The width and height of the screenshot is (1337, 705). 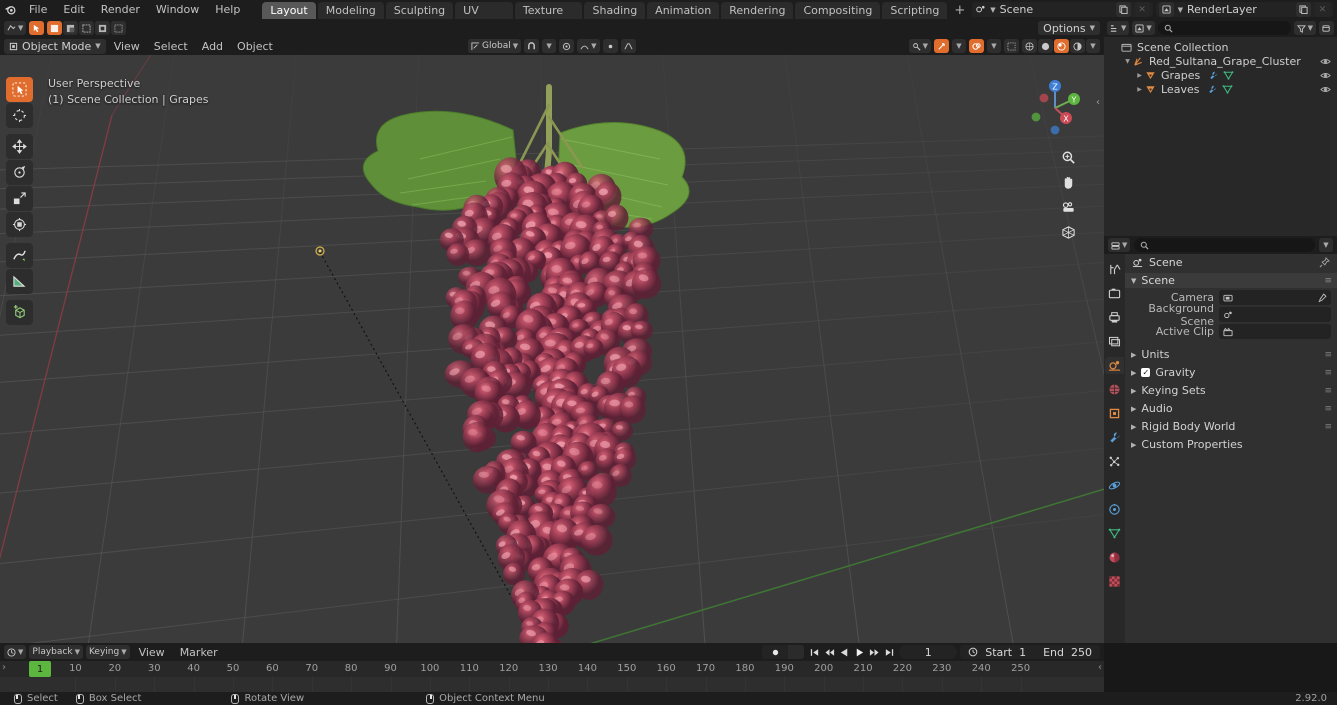 I want to click on tweak-select-tool, so click(x=19, y=89).